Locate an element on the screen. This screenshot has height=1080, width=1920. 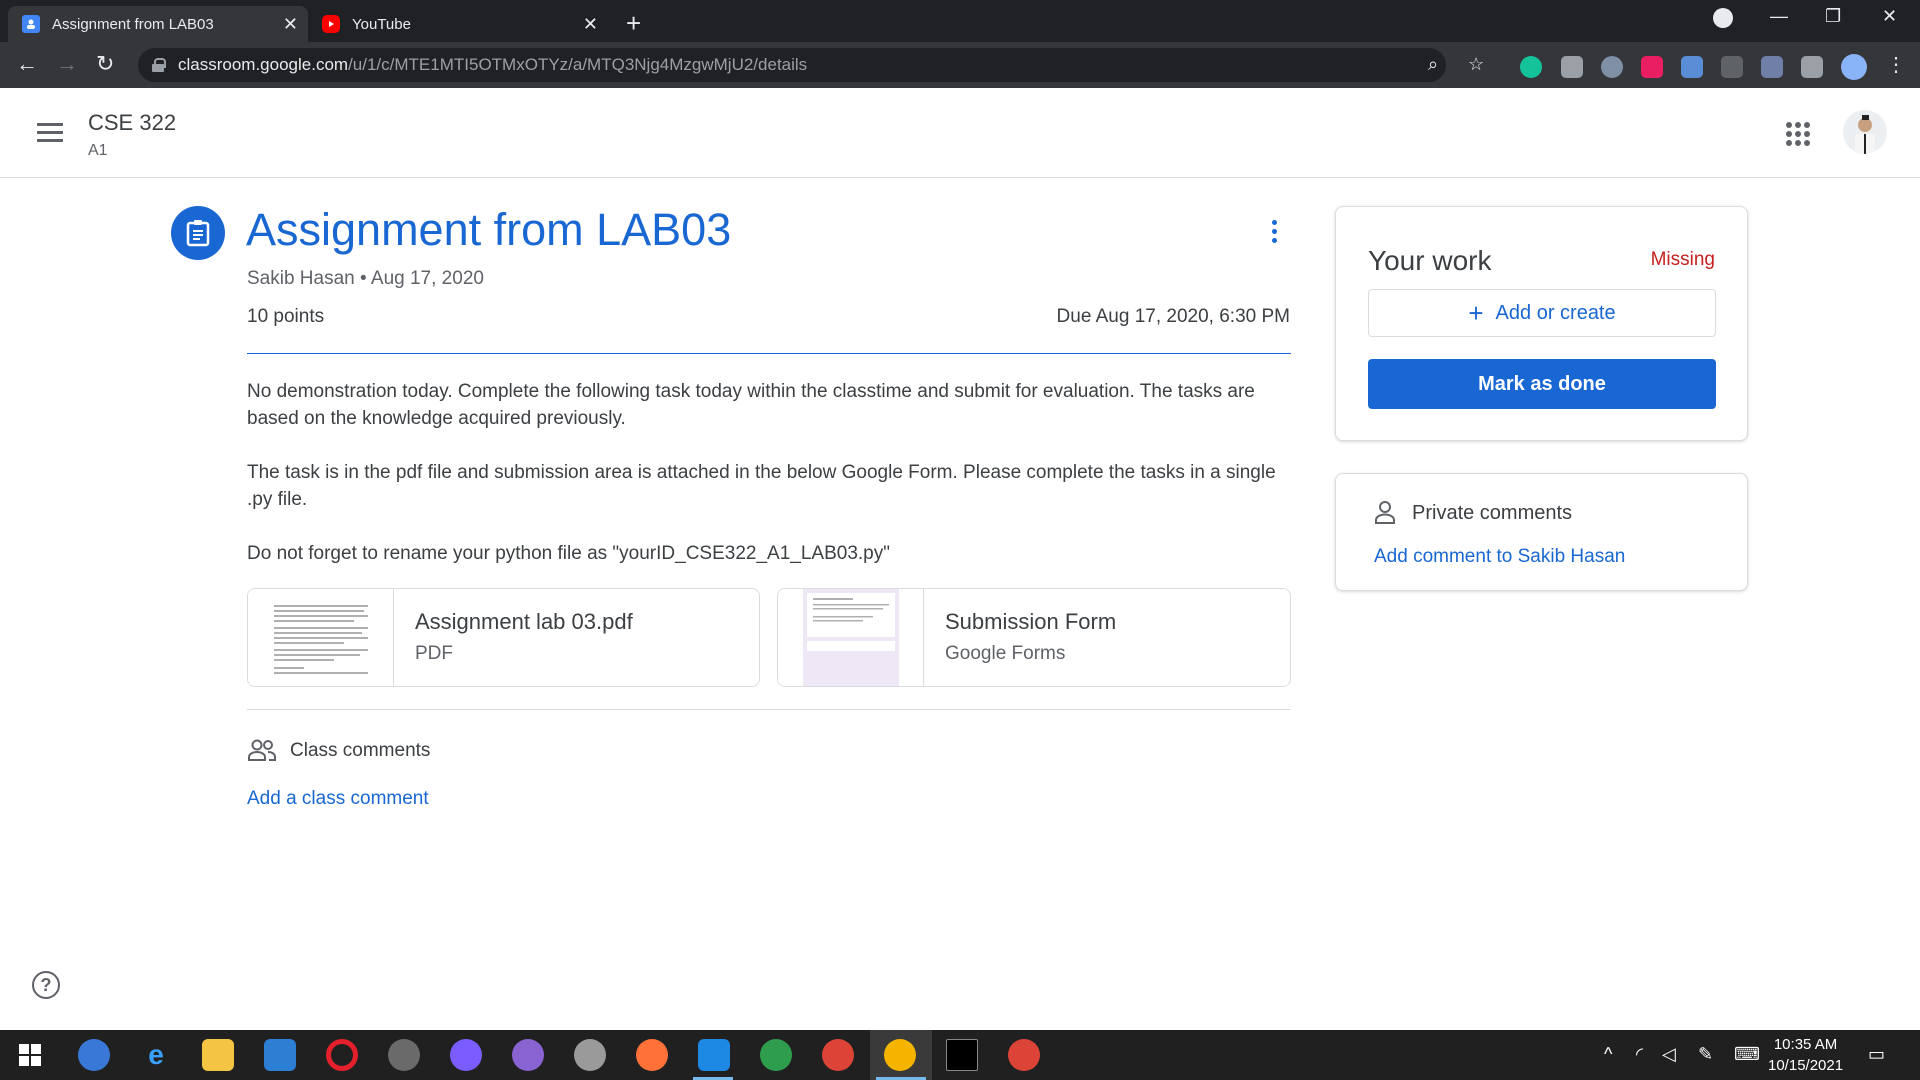
chrome-icon is located at coordinates (838, 1055).